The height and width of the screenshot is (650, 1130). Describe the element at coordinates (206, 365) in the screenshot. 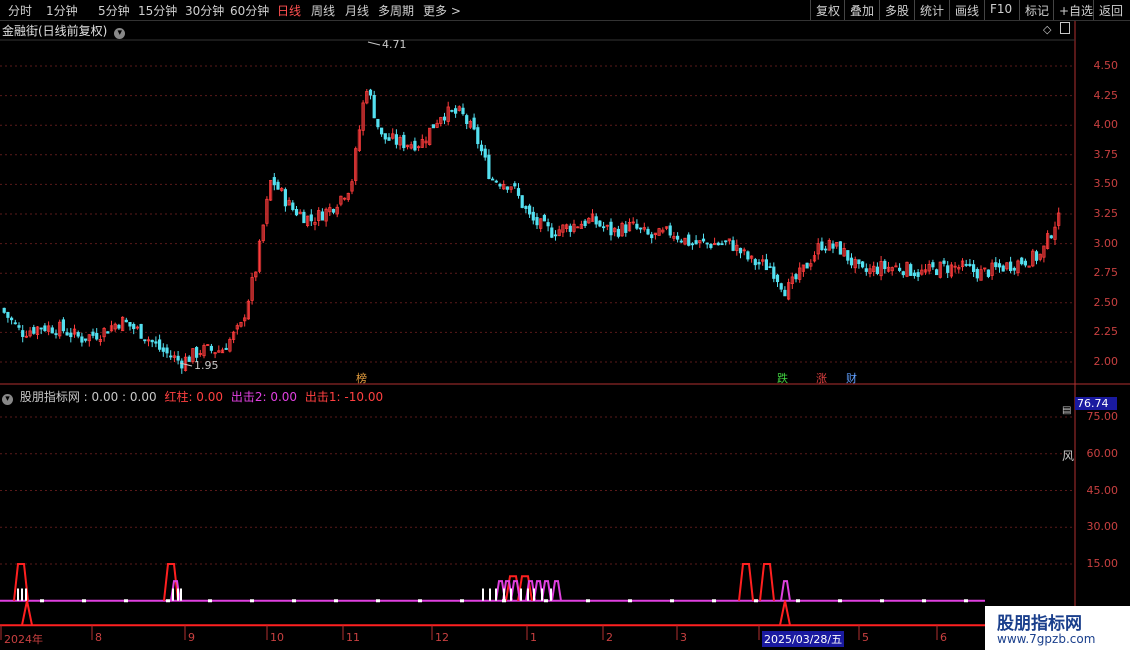

I see `low-label: 1.95` at that location.